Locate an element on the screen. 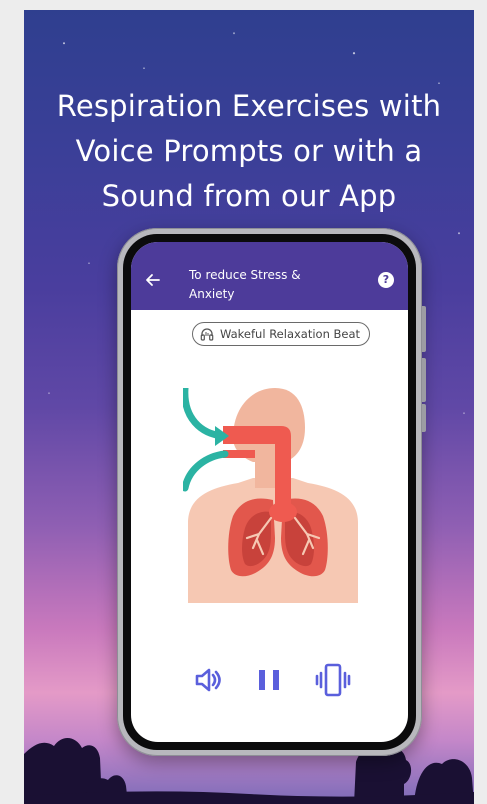  exercise-title-line-1: To reduce Stress & is located at coordinates (245, 275).